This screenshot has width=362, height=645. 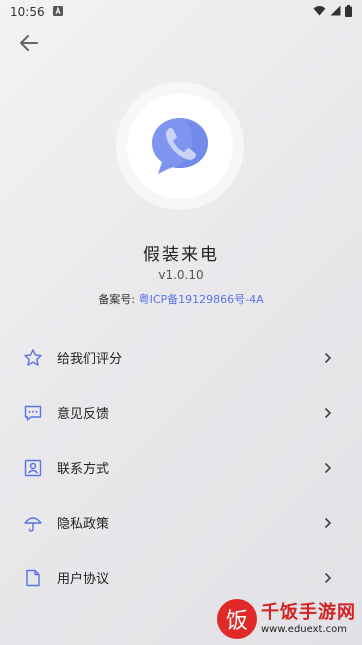 I want to click on app-name: 假装来电, so click(x=181, y=255).